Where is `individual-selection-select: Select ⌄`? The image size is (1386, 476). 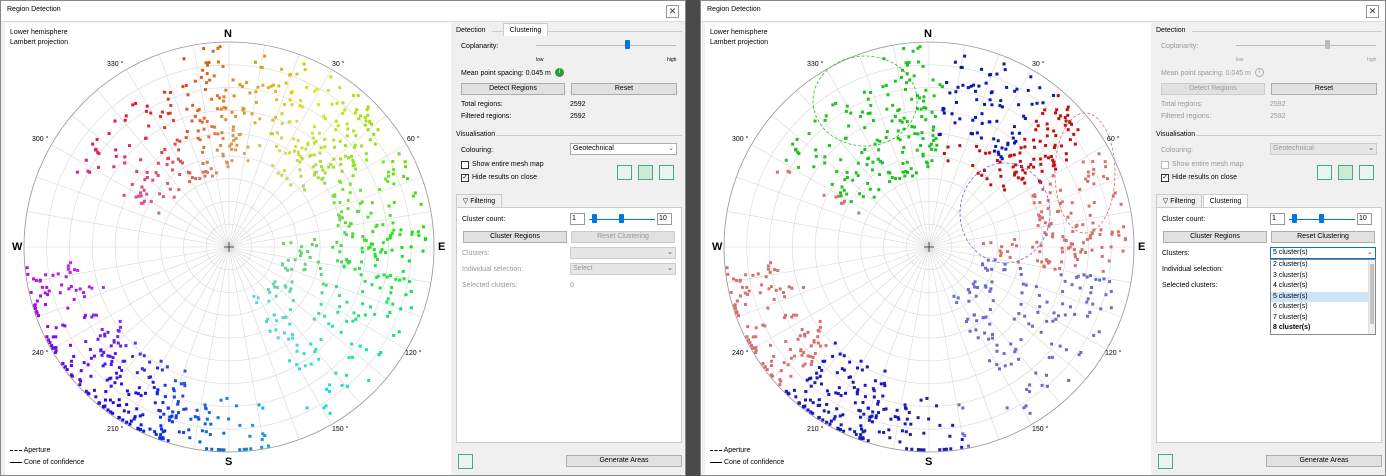
individual-selection-select: Select ⌄ is located at coordinates (623, 269).